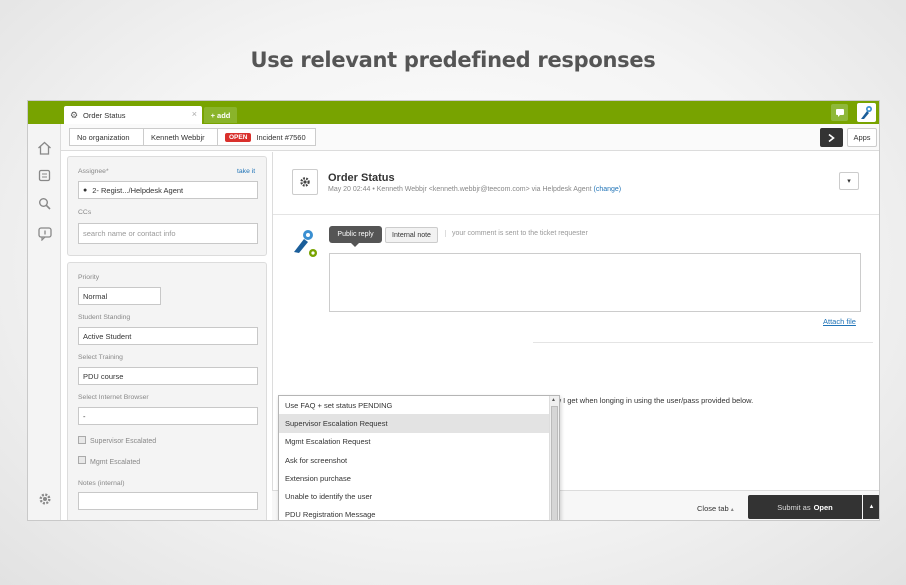 This screenshot has width=906, height=585. Describe the element at coordinates (85, 212) in the screenshot. I see `ccs-label: CCs` at that location.